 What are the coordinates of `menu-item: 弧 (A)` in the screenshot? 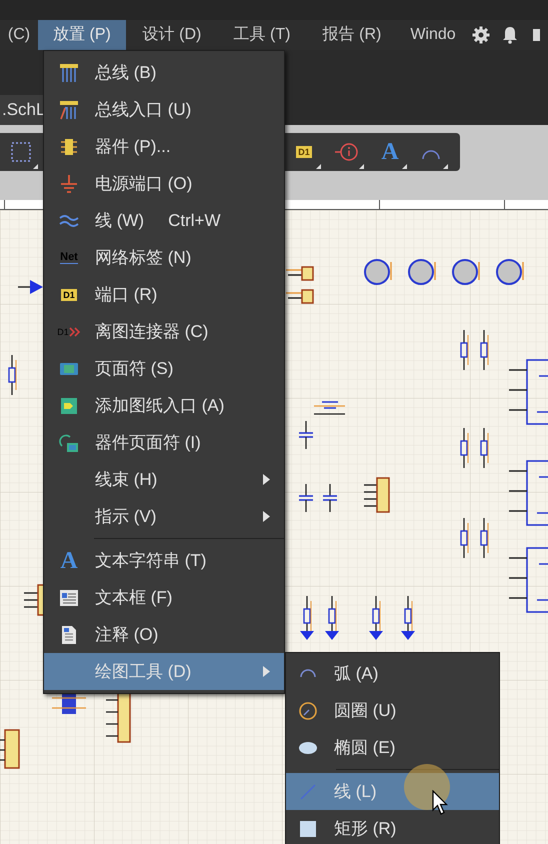 It's located at (392, 673).